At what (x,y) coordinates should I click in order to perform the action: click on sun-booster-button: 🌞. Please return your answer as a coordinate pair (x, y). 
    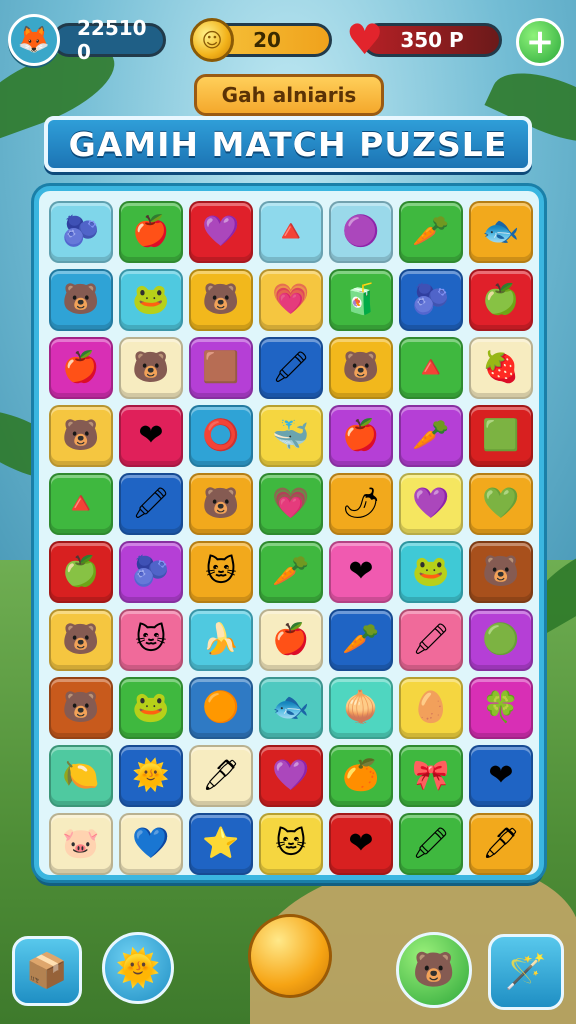
    Looking at the image, I should click on (138, 968).